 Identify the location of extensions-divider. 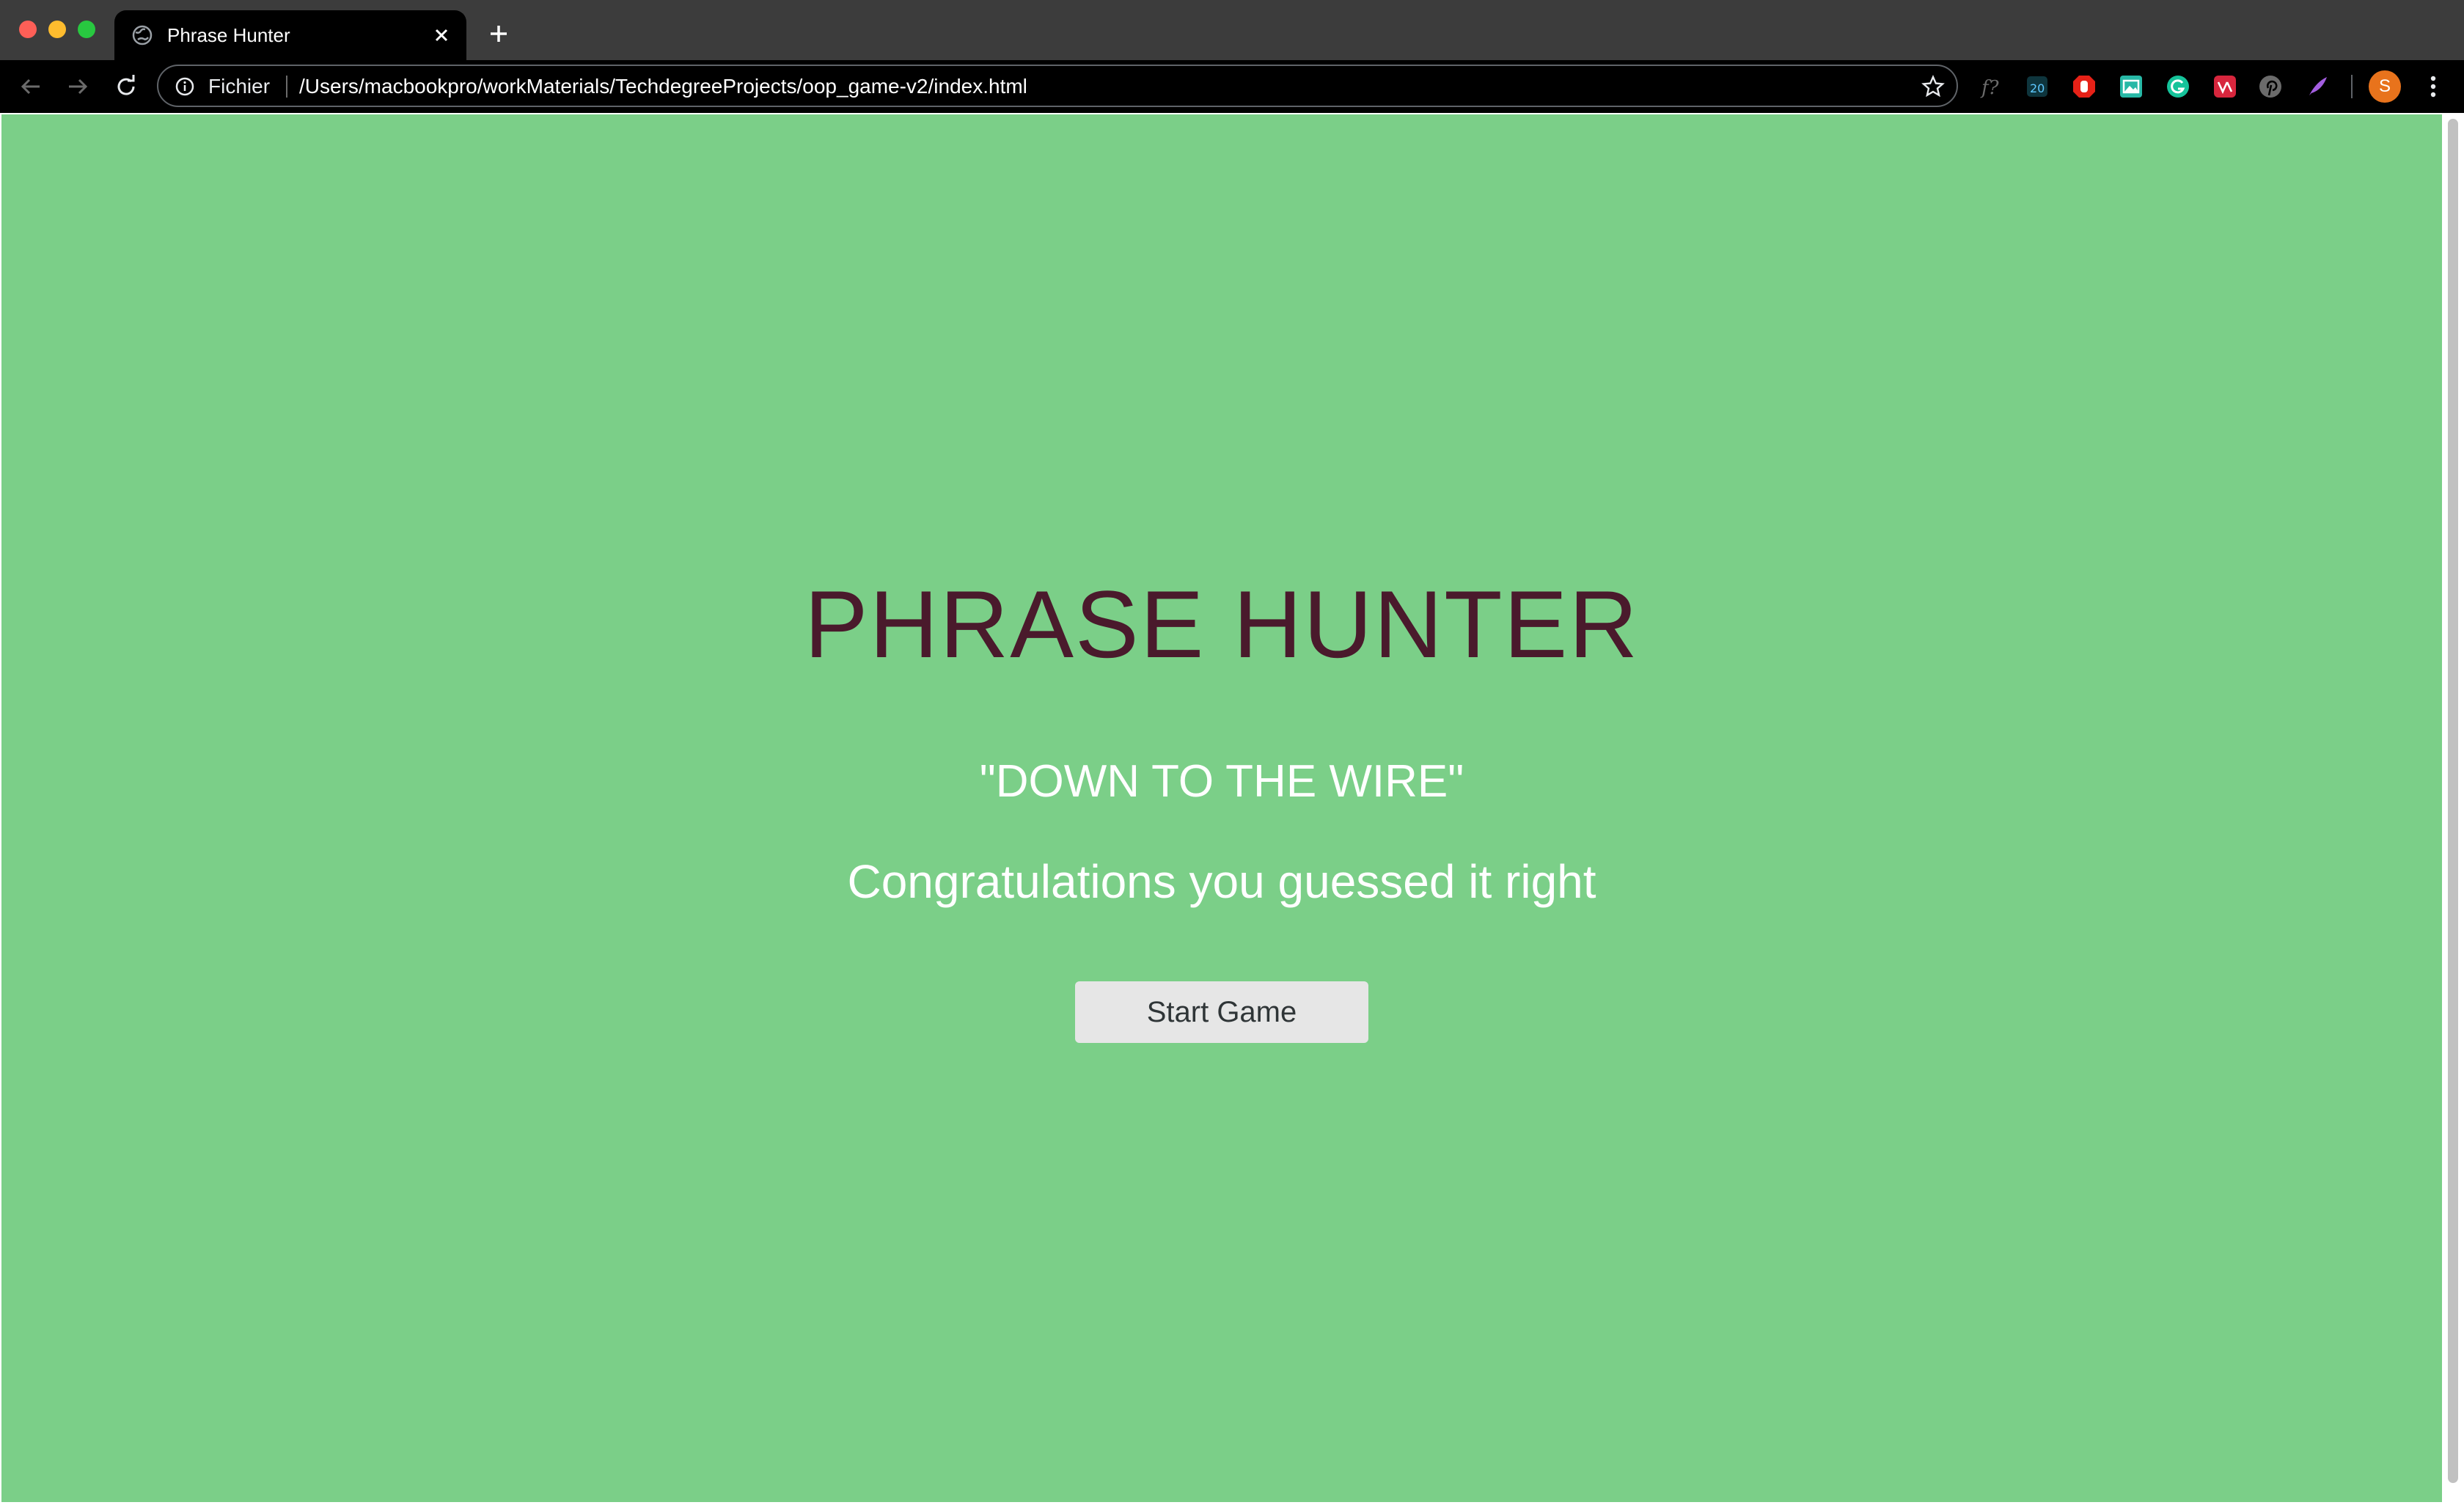
(2352, 86).